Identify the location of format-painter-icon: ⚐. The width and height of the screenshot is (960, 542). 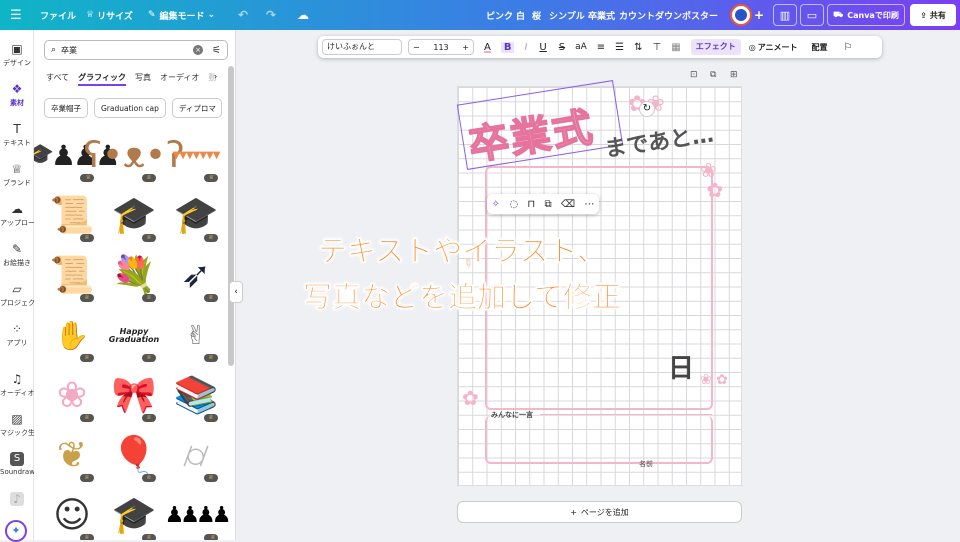
(848, 47).